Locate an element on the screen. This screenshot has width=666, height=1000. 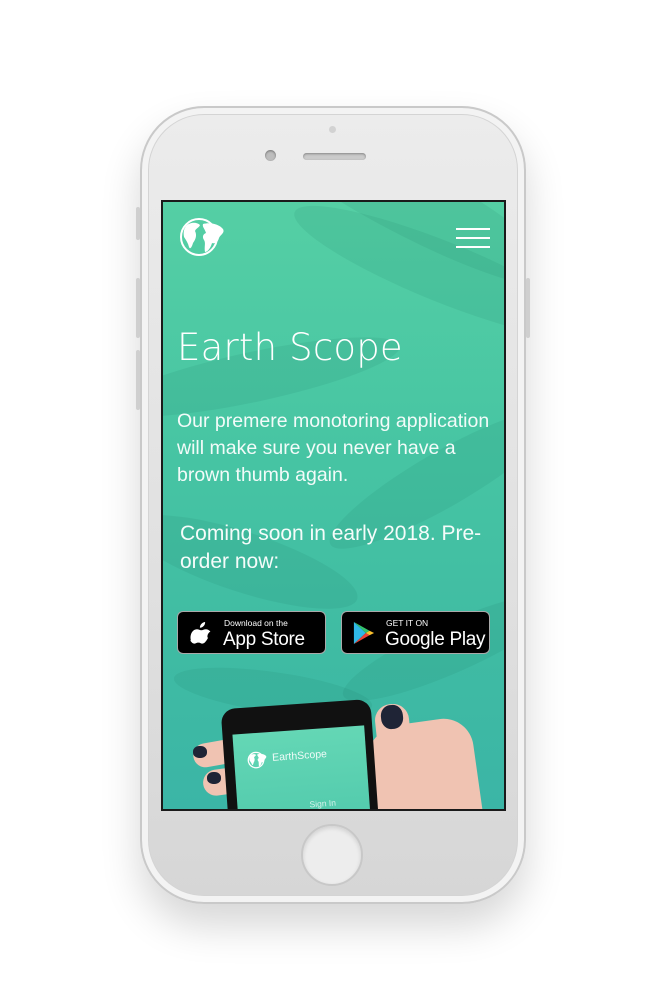
front-camera is located at coordinates (270, 155).